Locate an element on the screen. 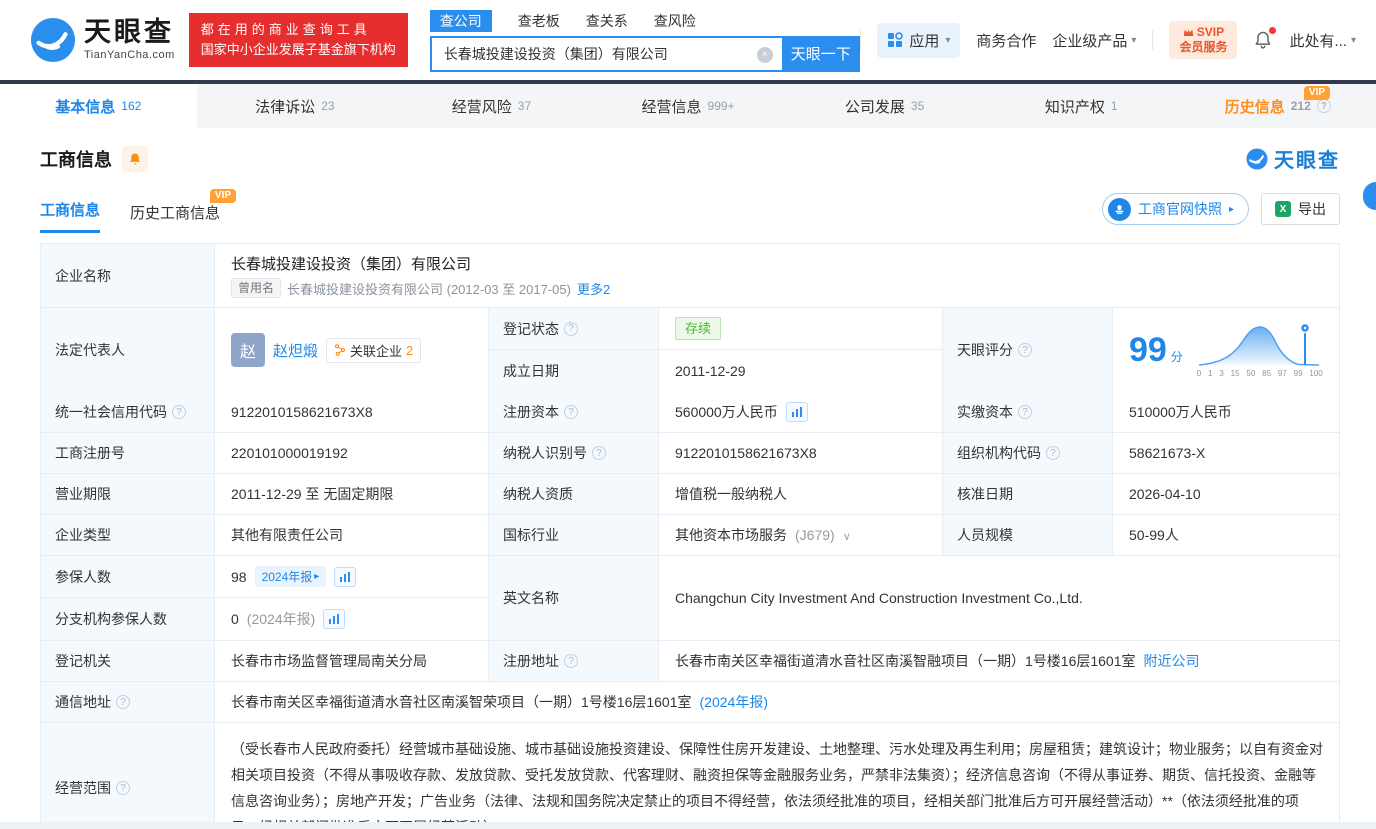 This screenshot has width=1376, height=829. mail-address-label: 通信地址 is located at coordinates (128, 702).